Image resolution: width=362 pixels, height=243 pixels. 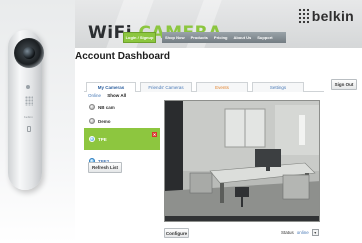 I want to click on camera-brand-text: belkin, so click(x=29, y=117).